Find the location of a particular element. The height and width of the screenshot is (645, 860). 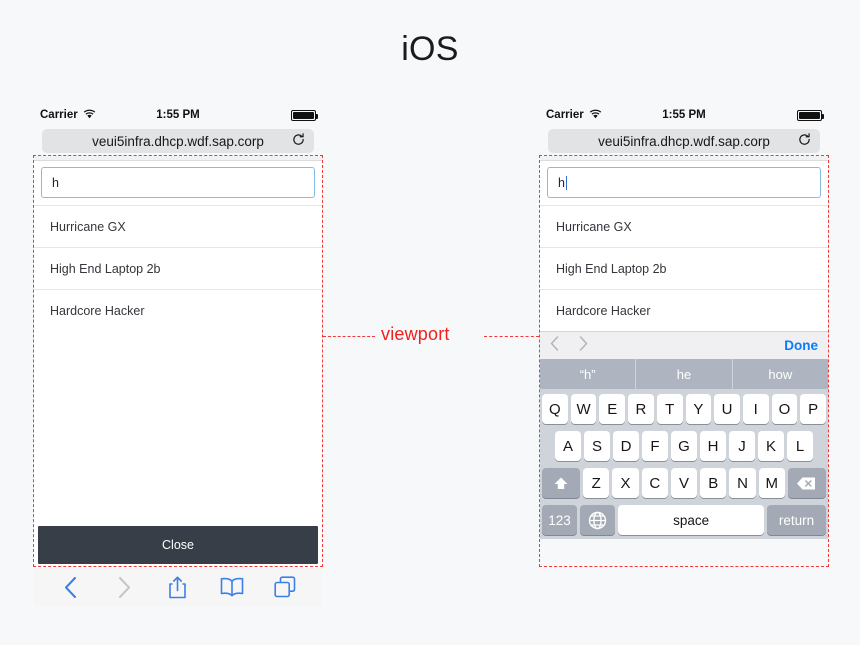

key-m: M is located at coordinates (771, 483).